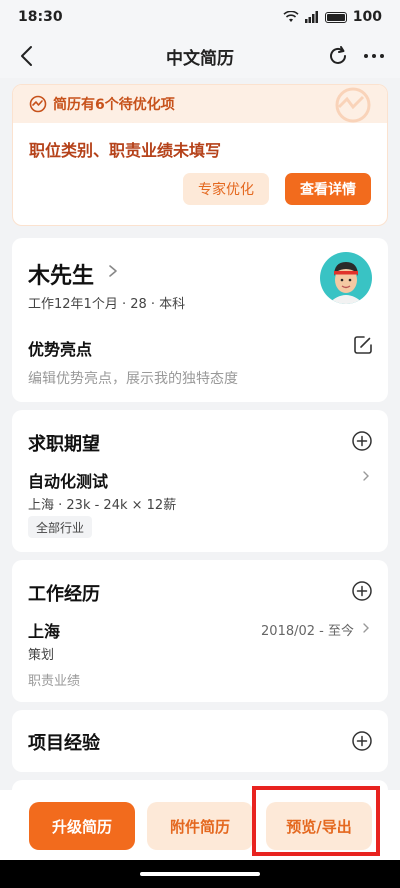 This screenshot has height=888, width=400. Describe the element at coordinates (226, 189) in the screenshot. I see `expert-optimize-button: 专家优化` at that location.